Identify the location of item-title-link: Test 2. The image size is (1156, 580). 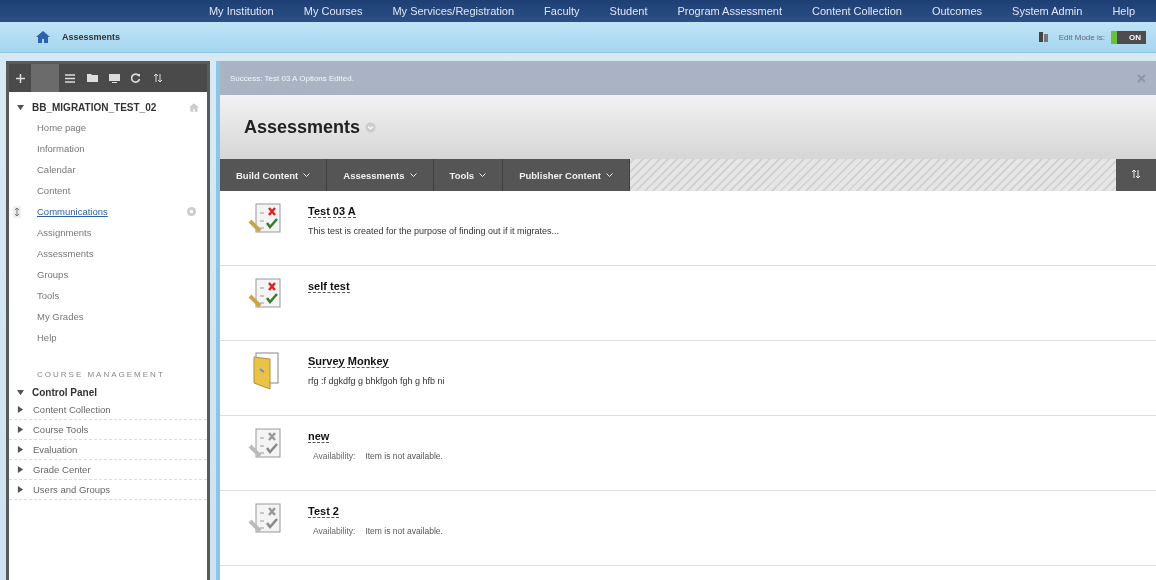
(323, 511).